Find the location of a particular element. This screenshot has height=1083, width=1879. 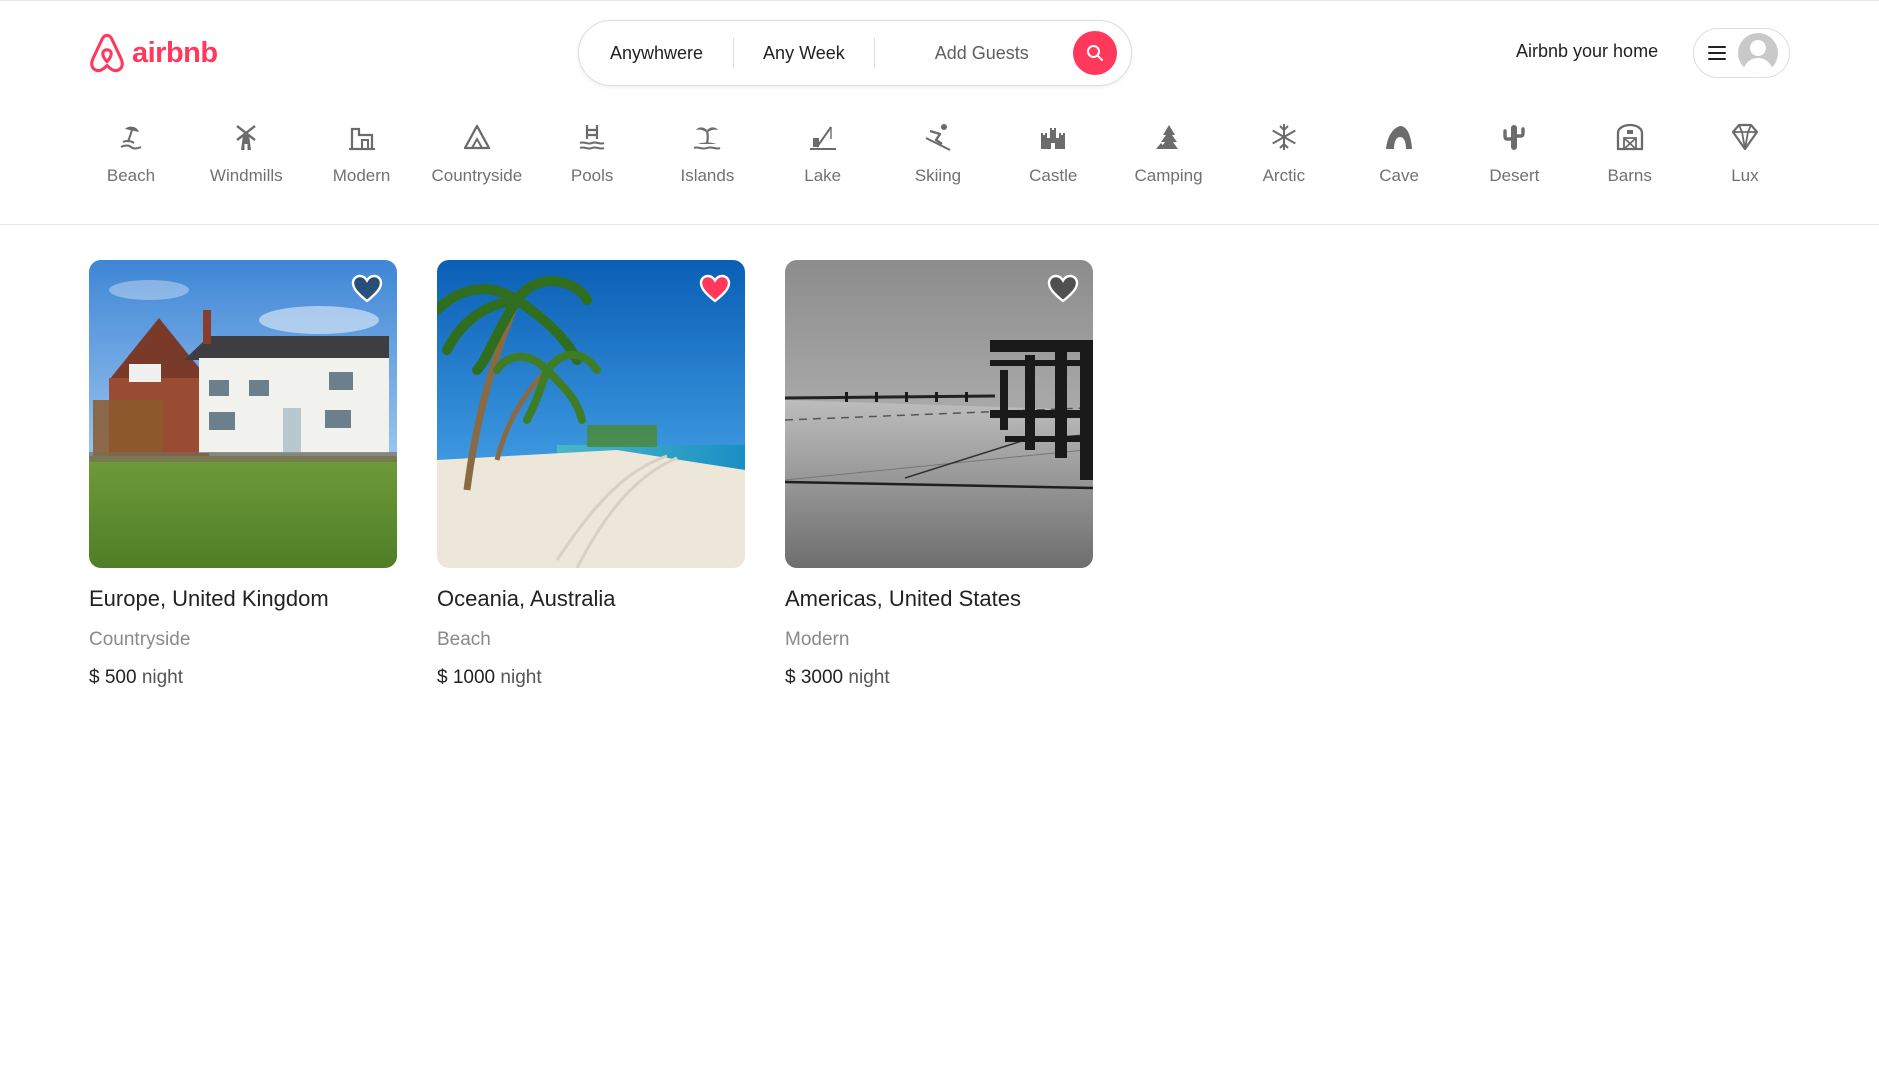

user-avatar-icon is located at coordinates (1758, 53).